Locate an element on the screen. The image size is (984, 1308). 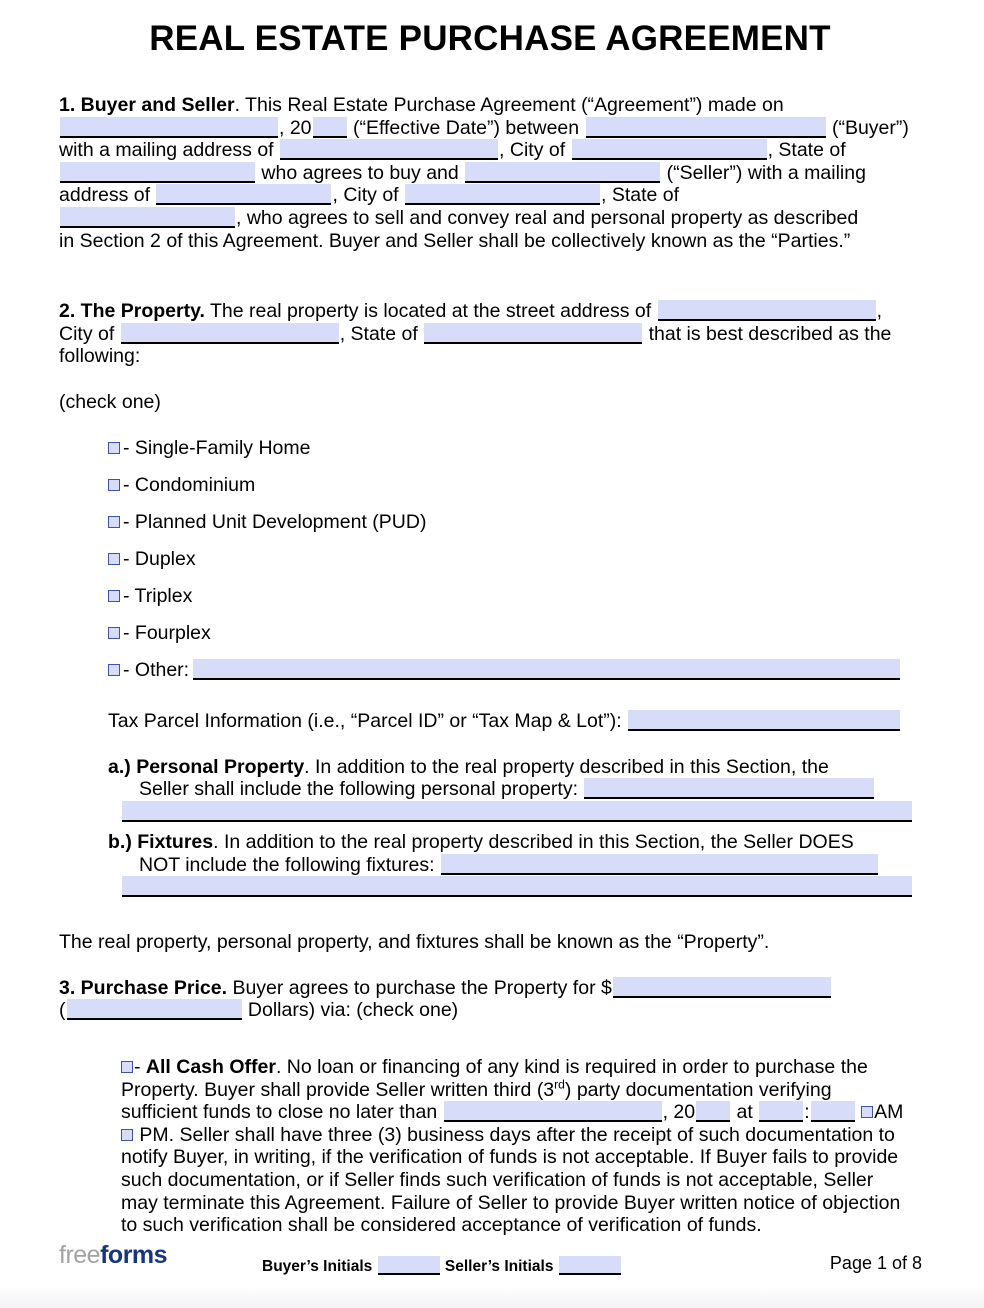
funds-close-hour-field is located at coordinates (781, 1112).